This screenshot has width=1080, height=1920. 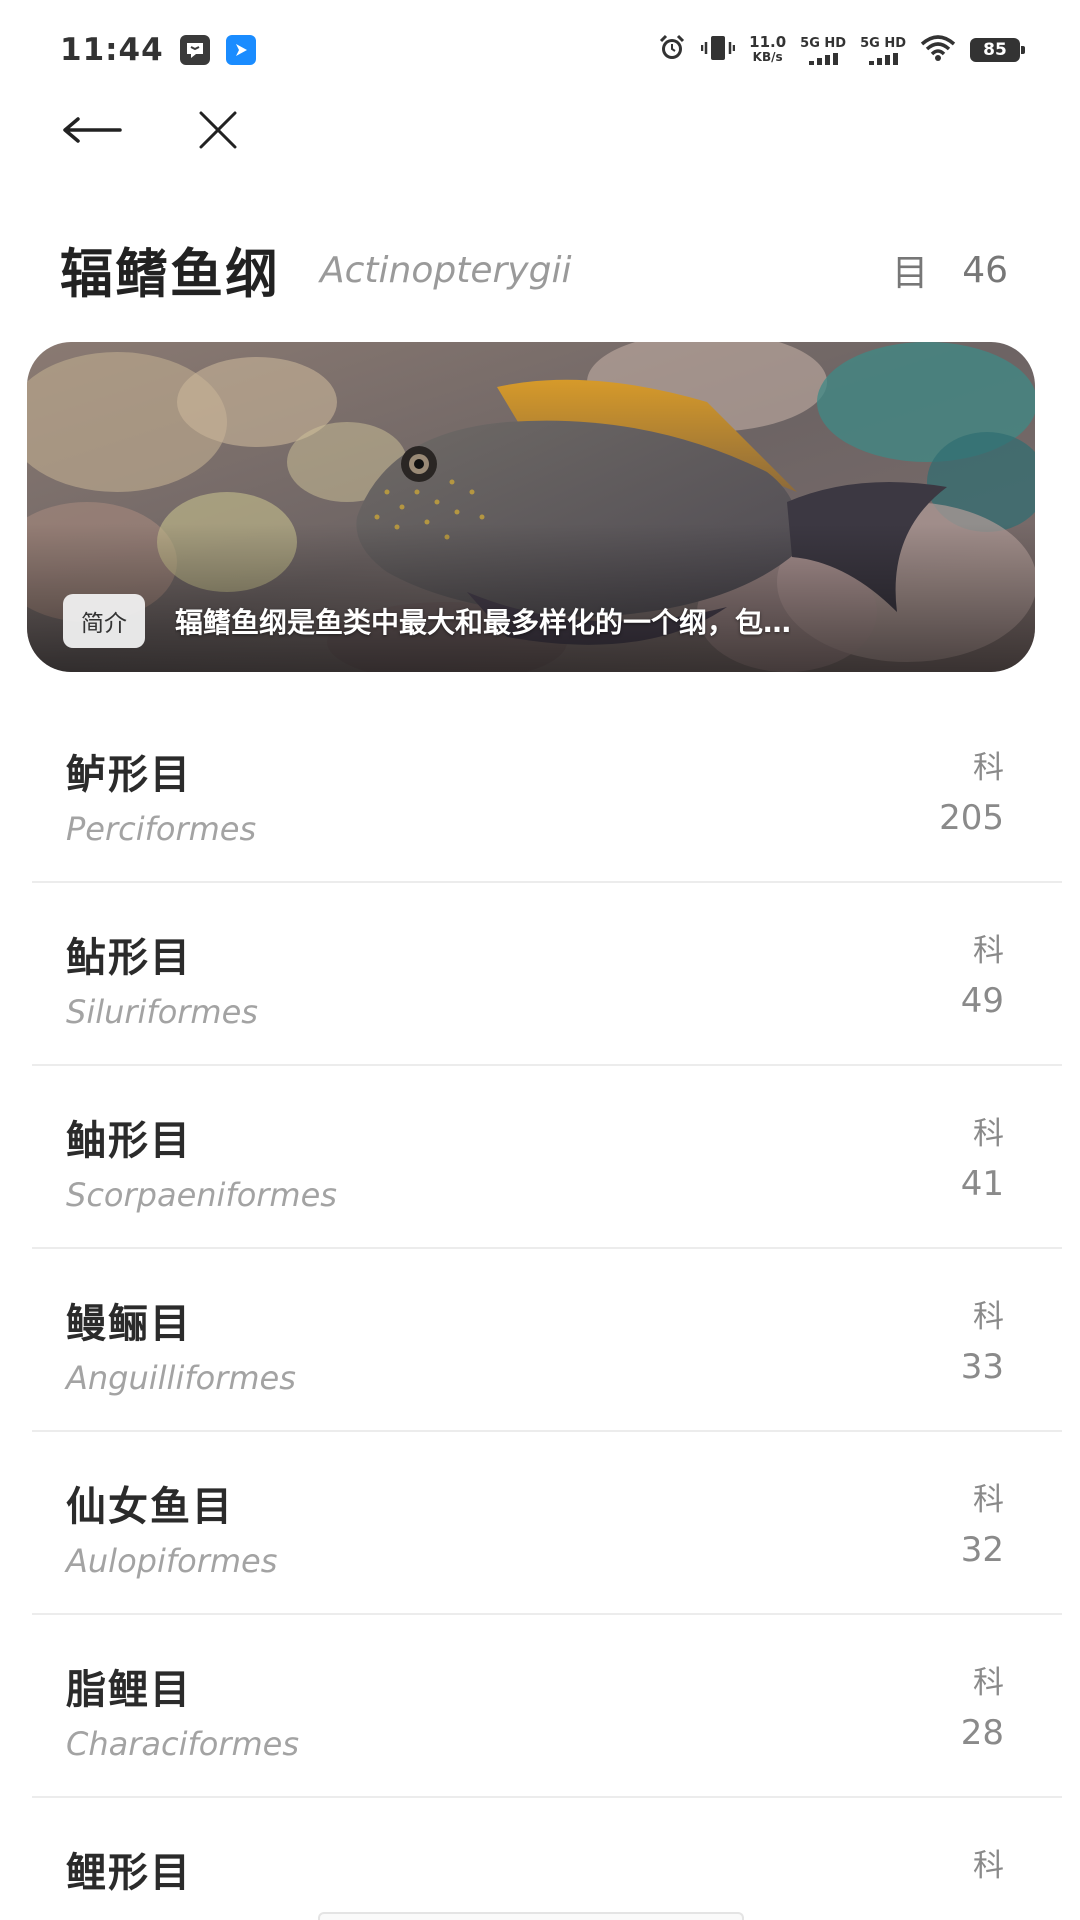 What do you see at coordinates (910, 273) in the screenshot?
I see `order-count-label: 目` at bounding box center [910, 273].